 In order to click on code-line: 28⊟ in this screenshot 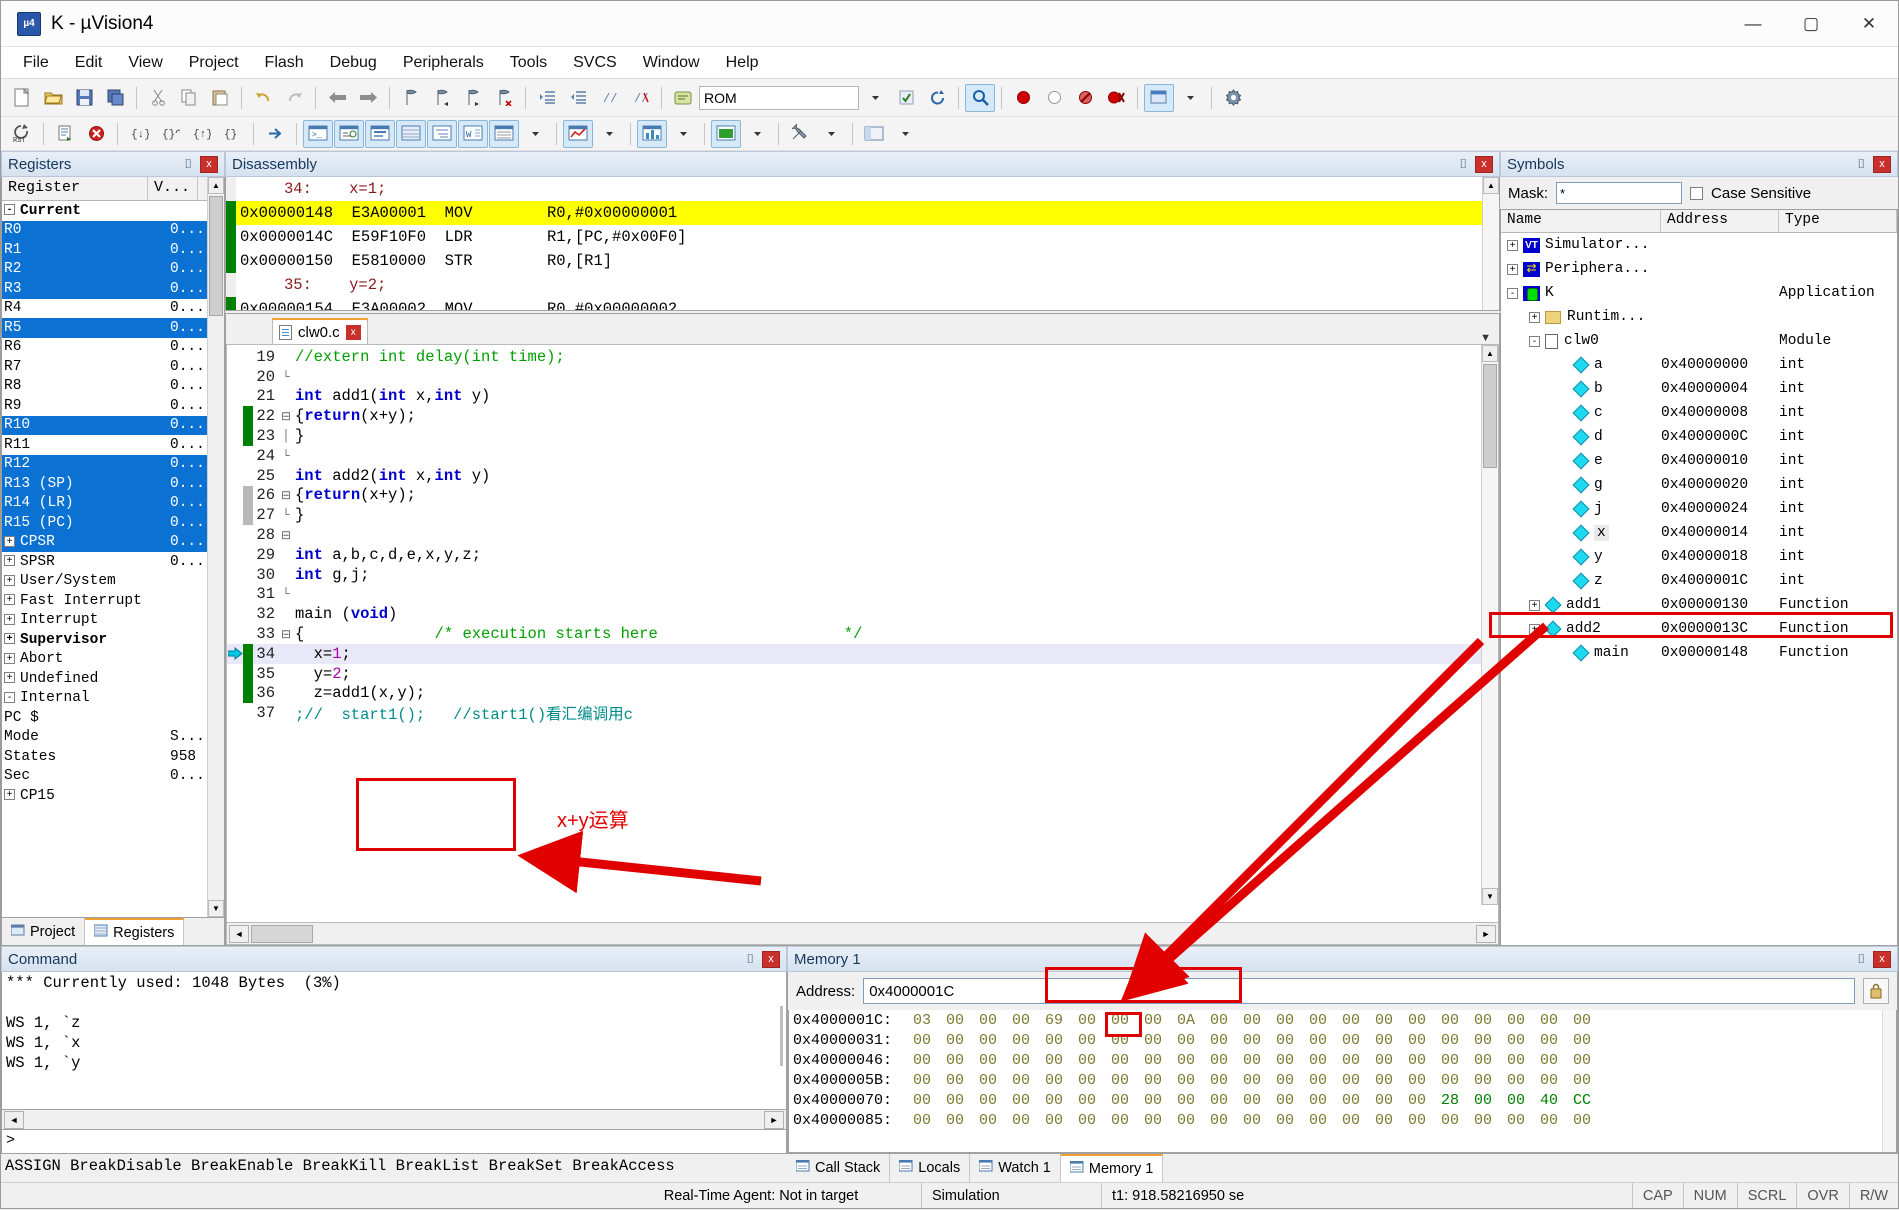, I will do `click(862, 535)`.